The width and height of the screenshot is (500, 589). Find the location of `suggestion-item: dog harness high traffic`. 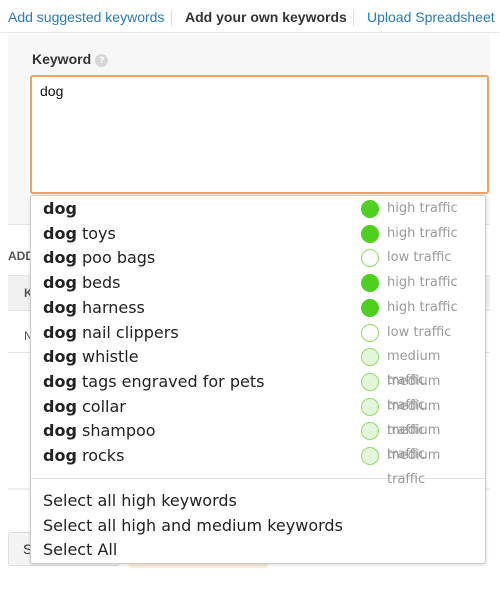

suggestion-item: dog harness high traffic is located at coordinates (260, 308).